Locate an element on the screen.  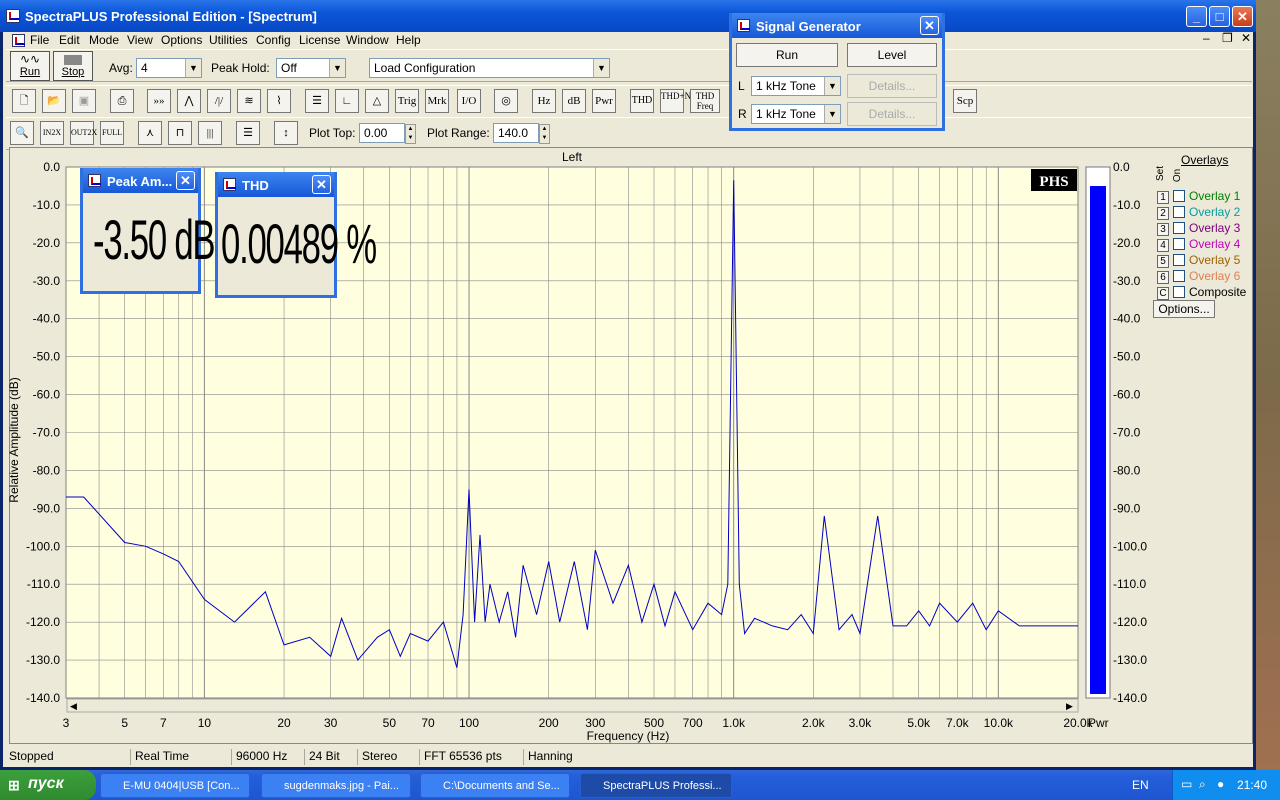
meter-tick-label: -90.0 is located at coordinates (1127, 508).